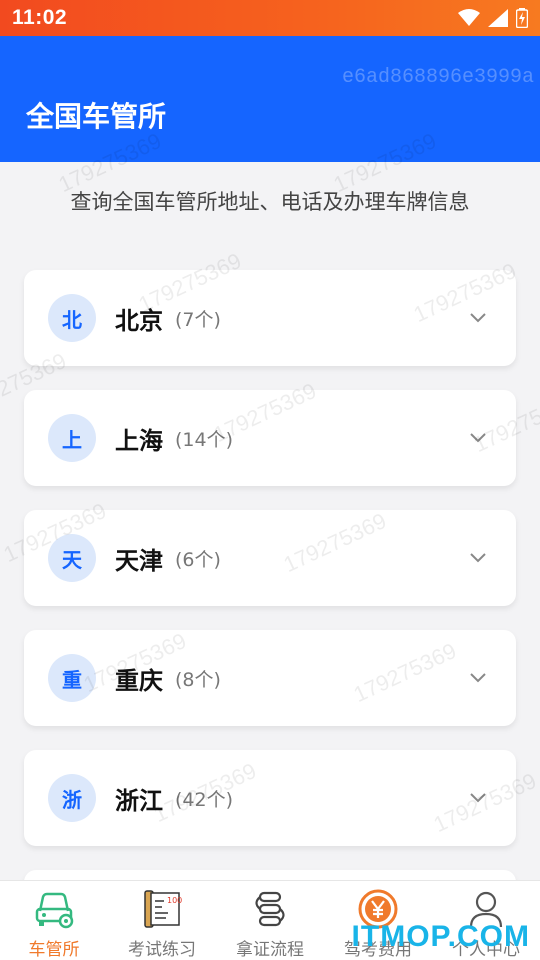 The height and width of the screenshot is (960, 540). I want to click on tab-vehicle-office: 车管所, so click(54, 920).